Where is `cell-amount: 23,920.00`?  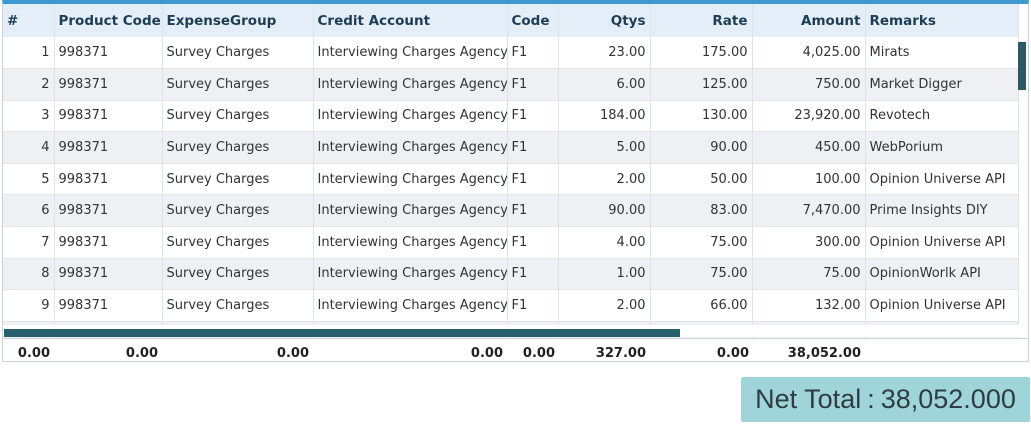 cell-amount: 23,920.00 is located at coordinates (809, 116).